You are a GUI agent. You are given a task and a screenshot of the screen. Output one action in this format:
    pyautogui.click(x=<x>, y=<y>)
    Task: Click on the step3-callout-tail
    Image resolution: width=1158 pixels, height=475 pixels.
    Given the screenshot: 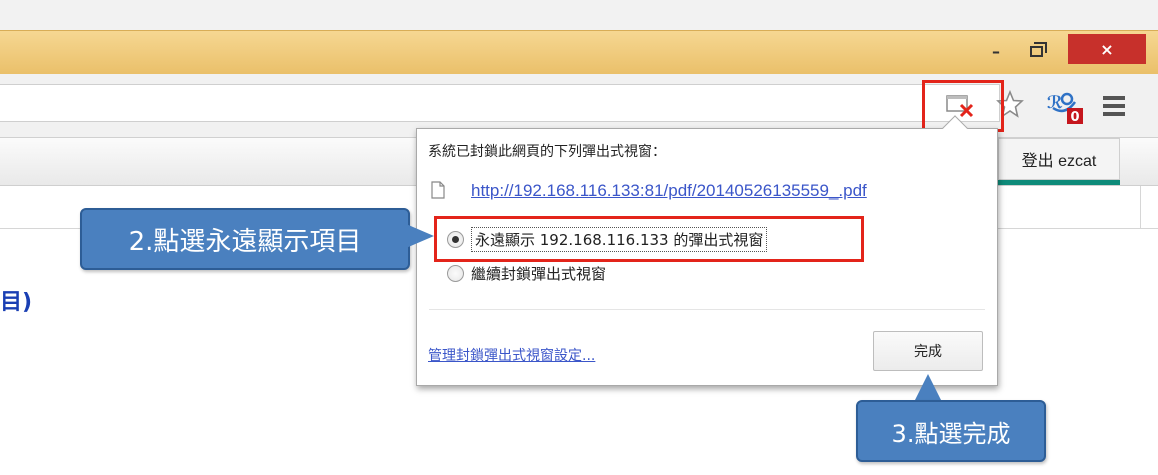 What is the action you would take?
    pyautogui.click(x=928, y=388)
    